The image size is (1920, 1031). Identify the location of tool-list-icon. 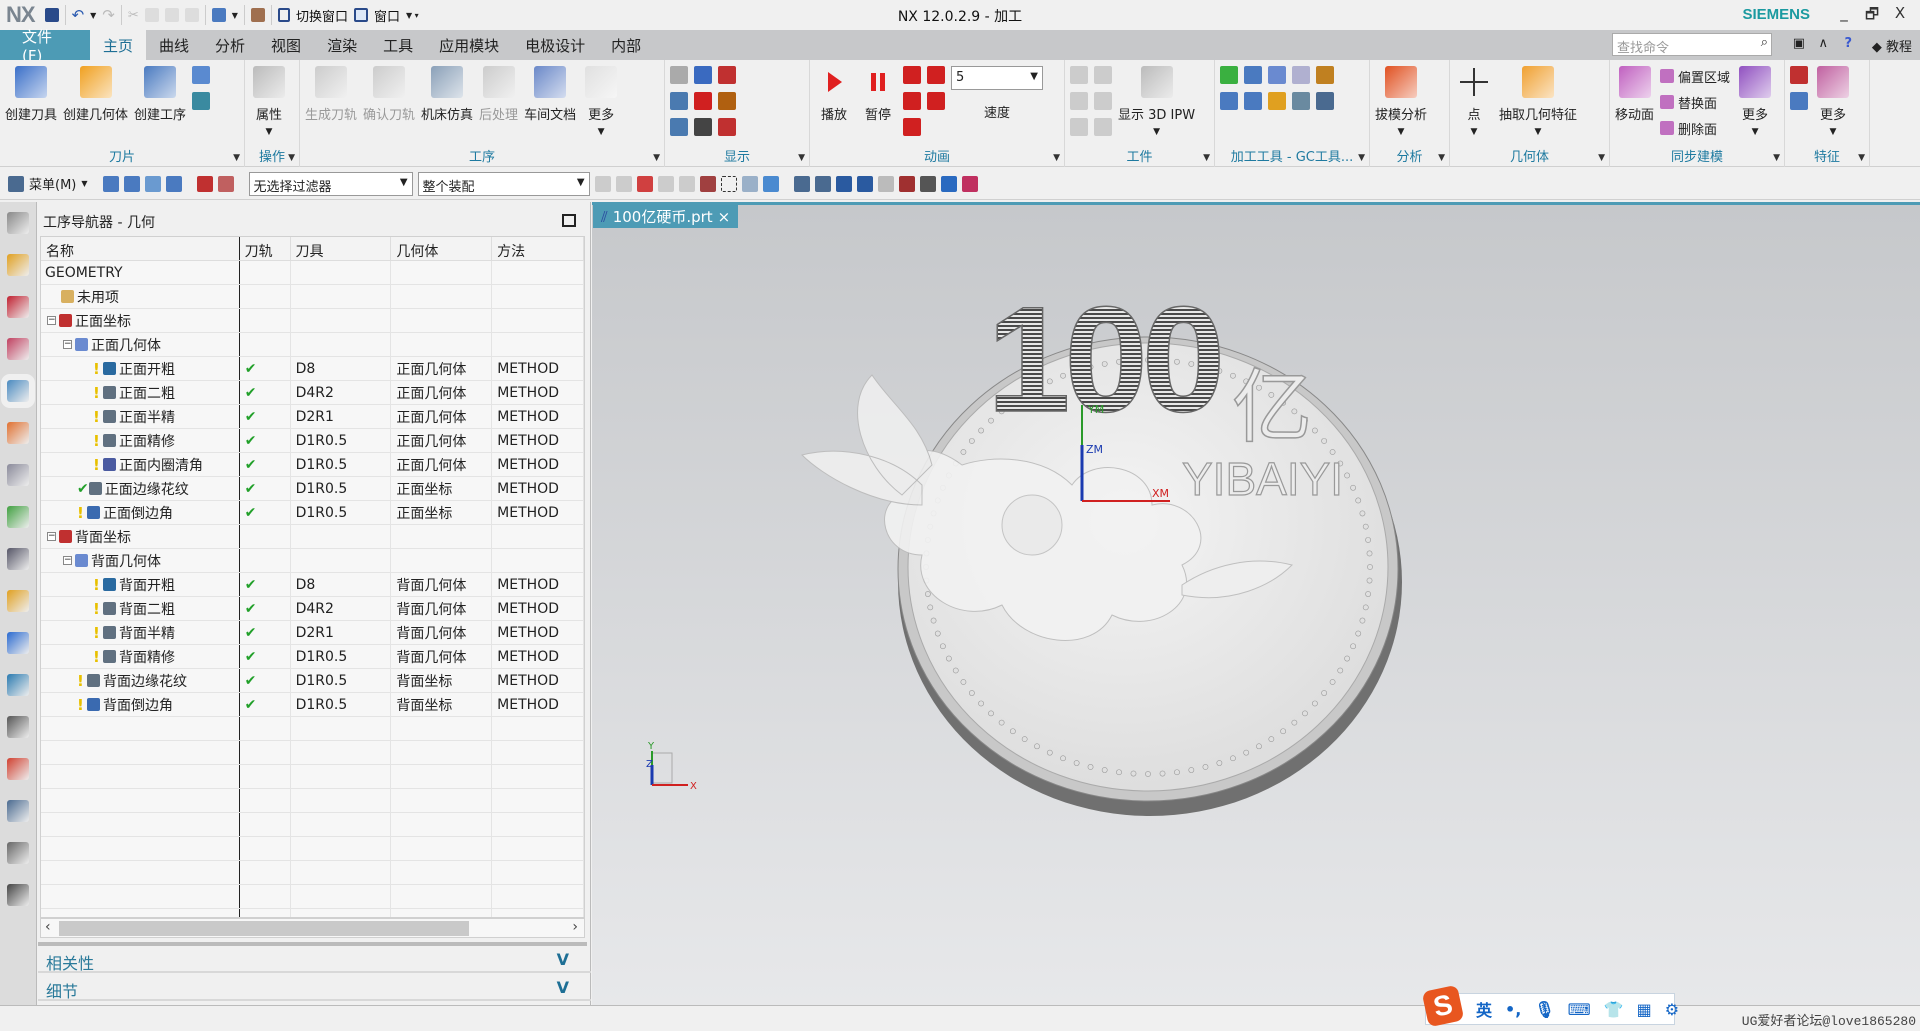
(1229, 101).